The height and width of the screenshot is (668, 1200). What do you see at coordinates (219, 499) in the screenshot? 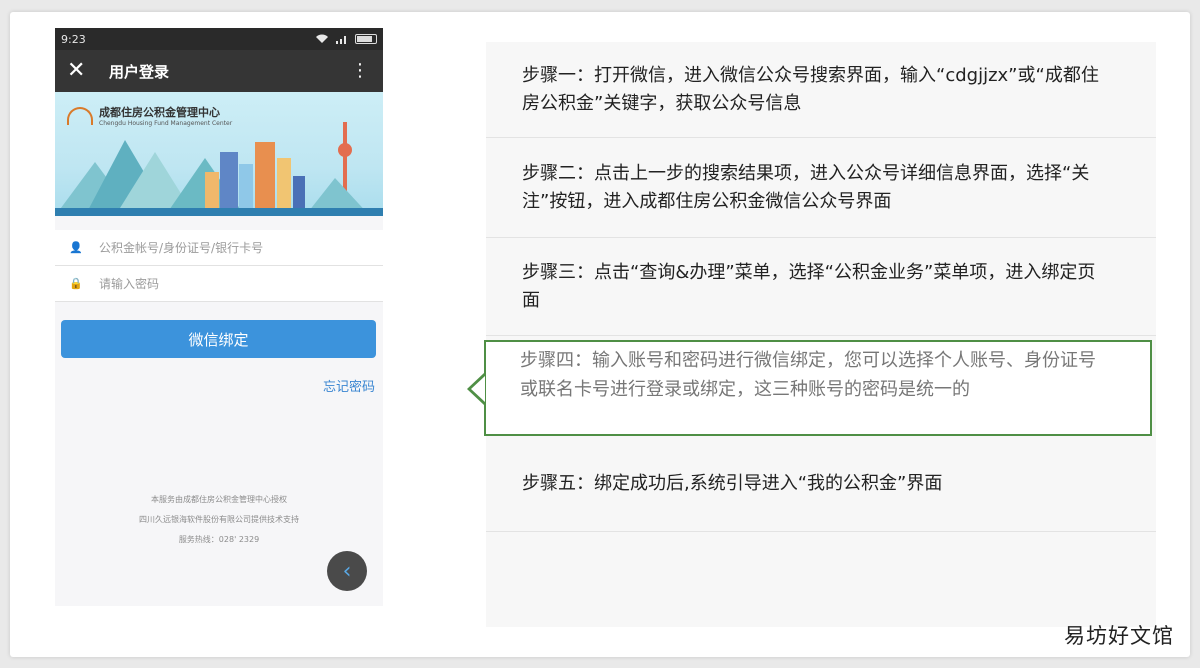
I see `footer-line-1: 本服务由成都住房公积金管理中心授权` at bounding box center [219, 499].